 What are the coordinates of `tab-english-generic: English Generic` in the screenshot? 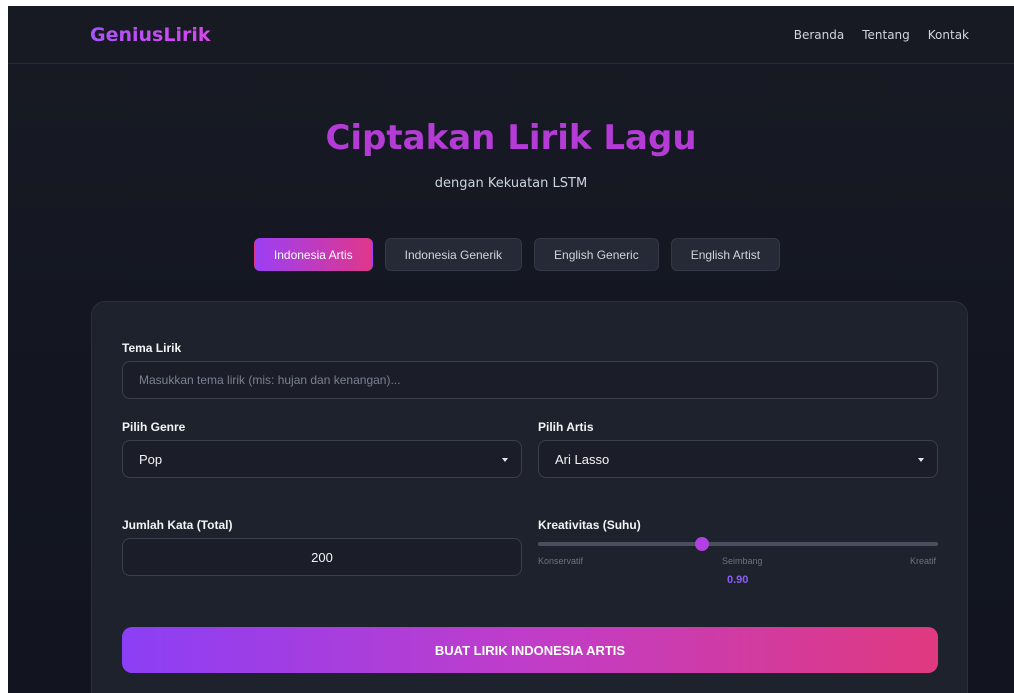 It's located at (596, 254).